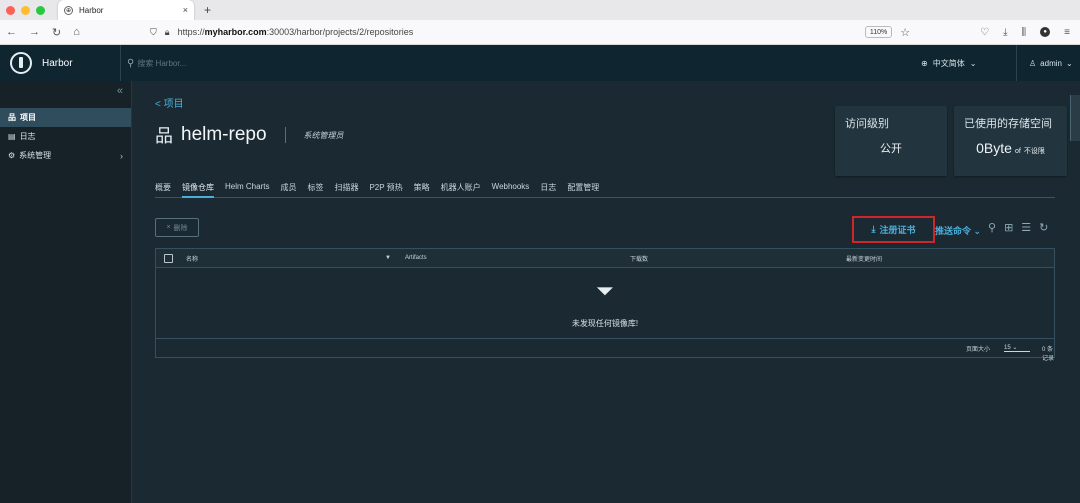  What do you see at coordinates (285, 135) in the screenshot?
I see `title-divider` at bounding box center [285, 135].